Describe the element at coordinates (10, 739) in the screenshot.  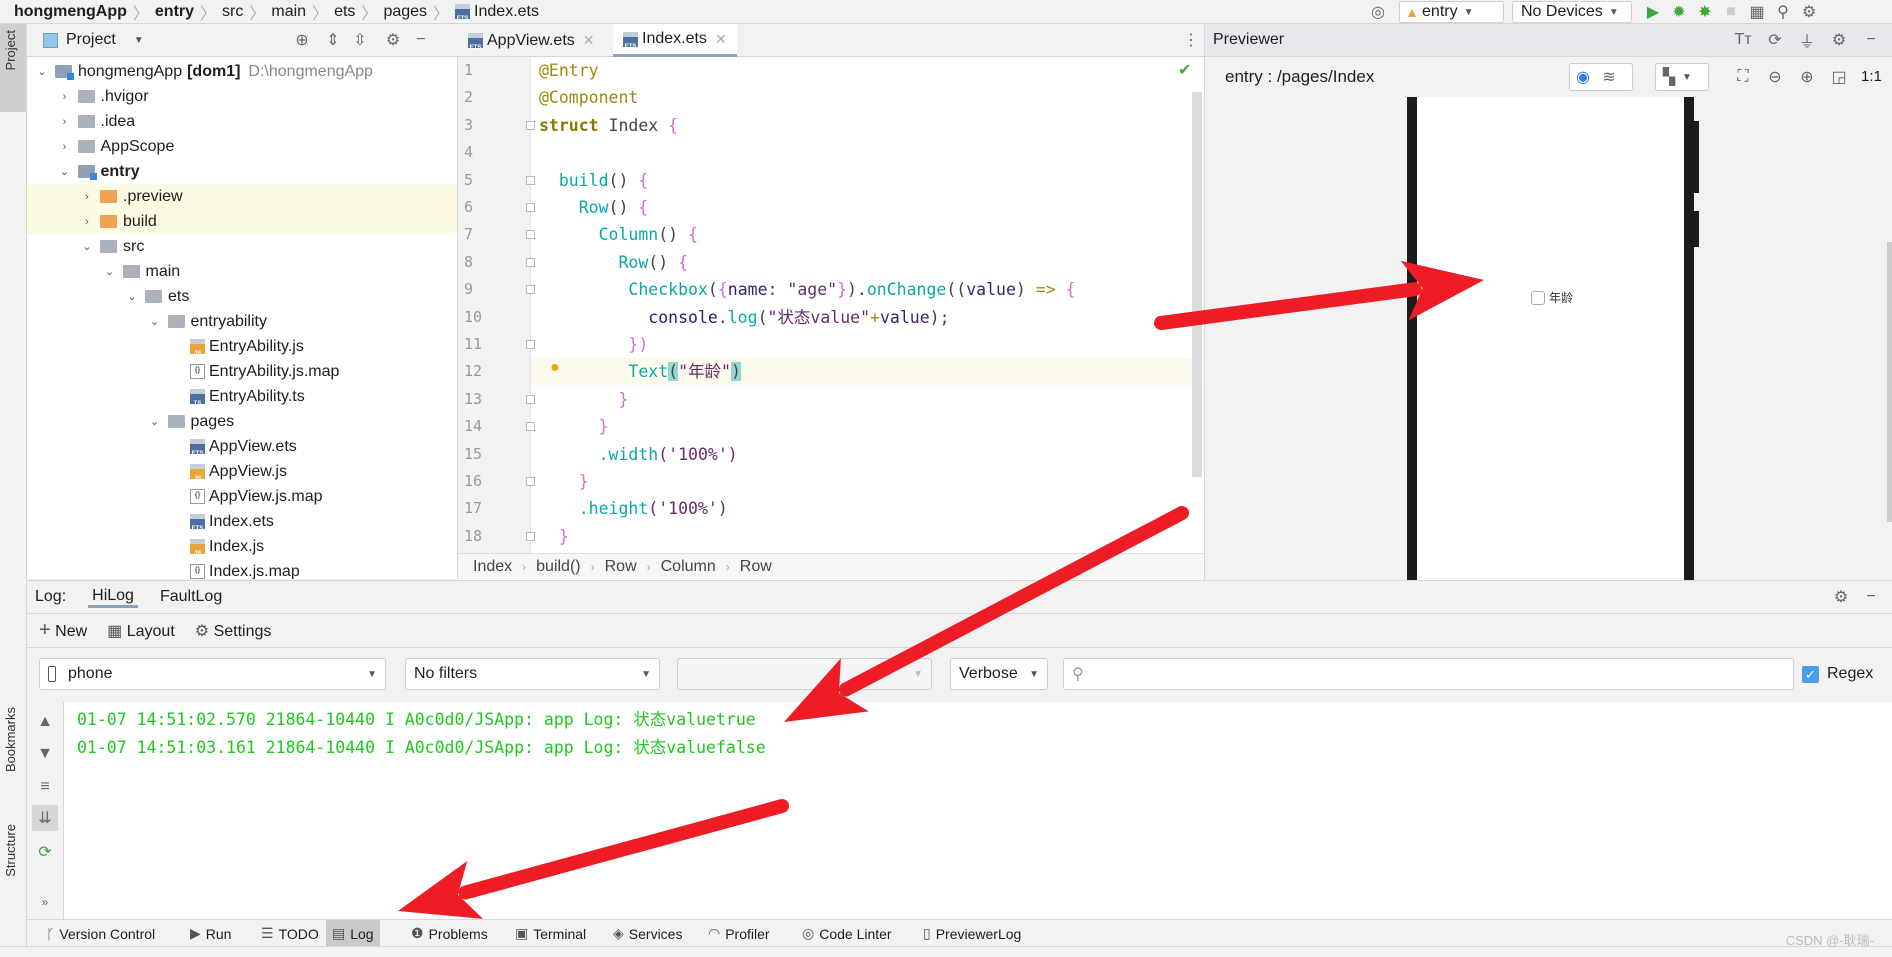
I see `stripe-bookmarks-button: Bookmarks` at that location.